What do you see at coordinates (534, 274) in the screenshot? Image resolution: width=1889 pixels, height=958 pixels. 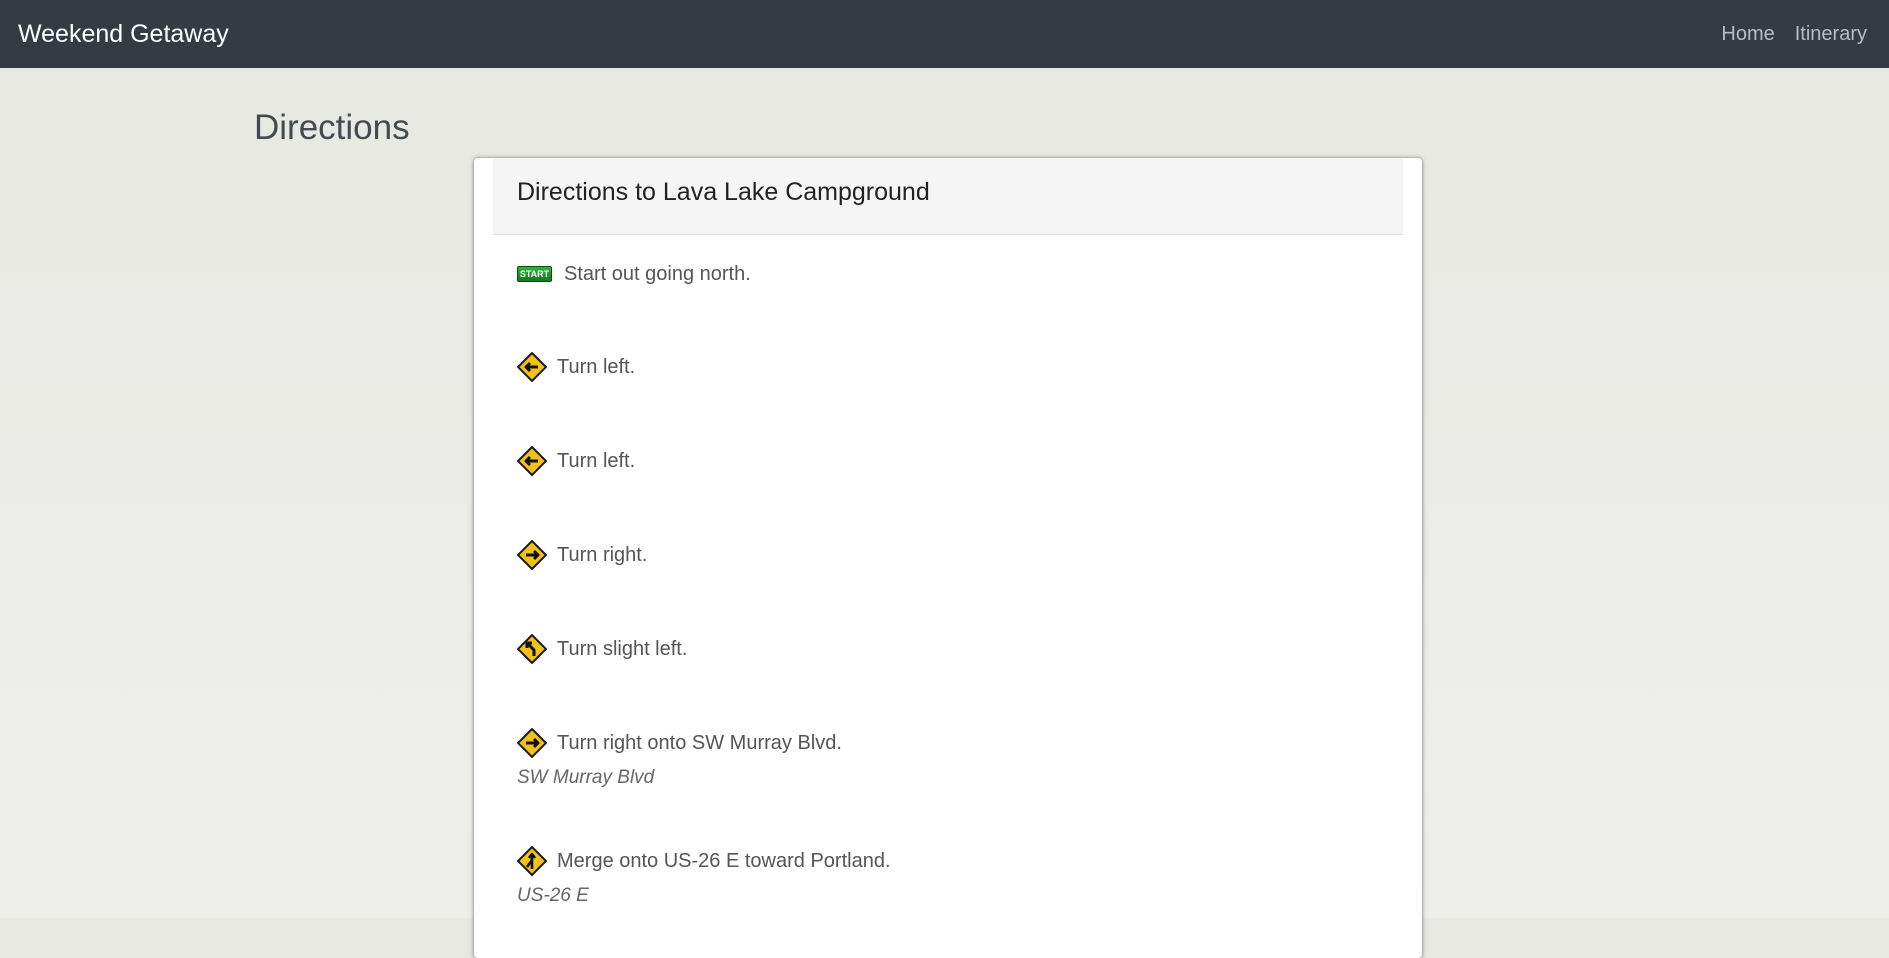 I see `start-icon: START` at bounding box center [534, 274].